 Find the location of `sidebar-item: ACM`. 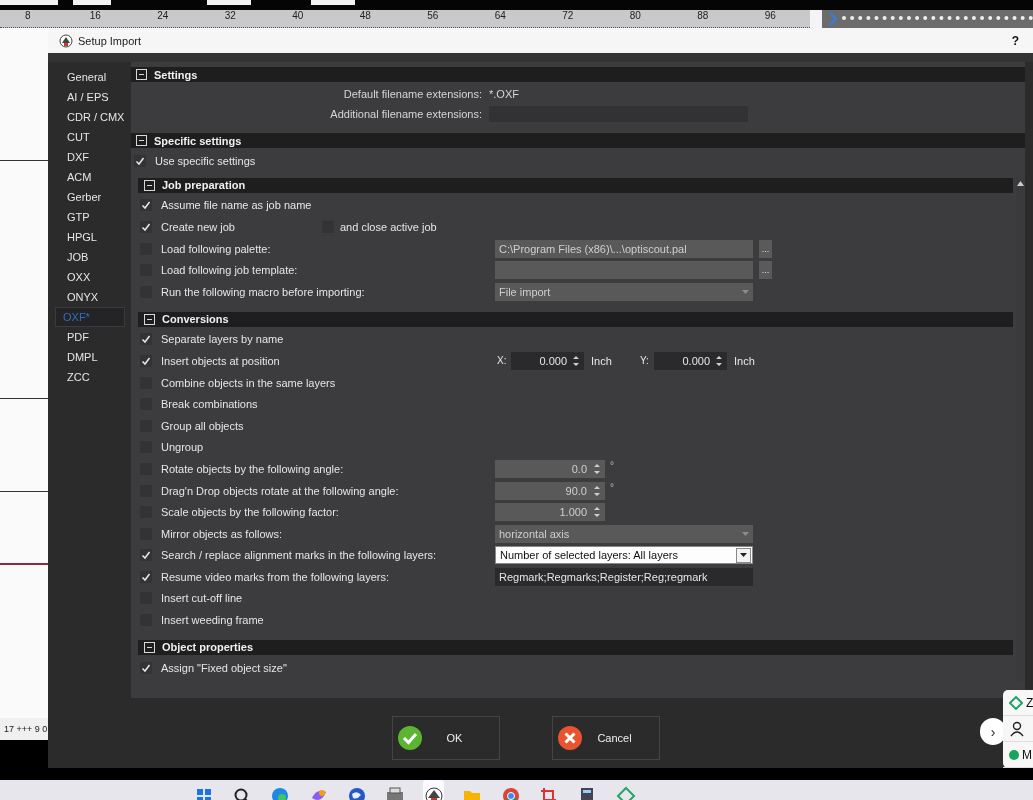

sidebar-item: ACM is located at coordinates (90, 177).